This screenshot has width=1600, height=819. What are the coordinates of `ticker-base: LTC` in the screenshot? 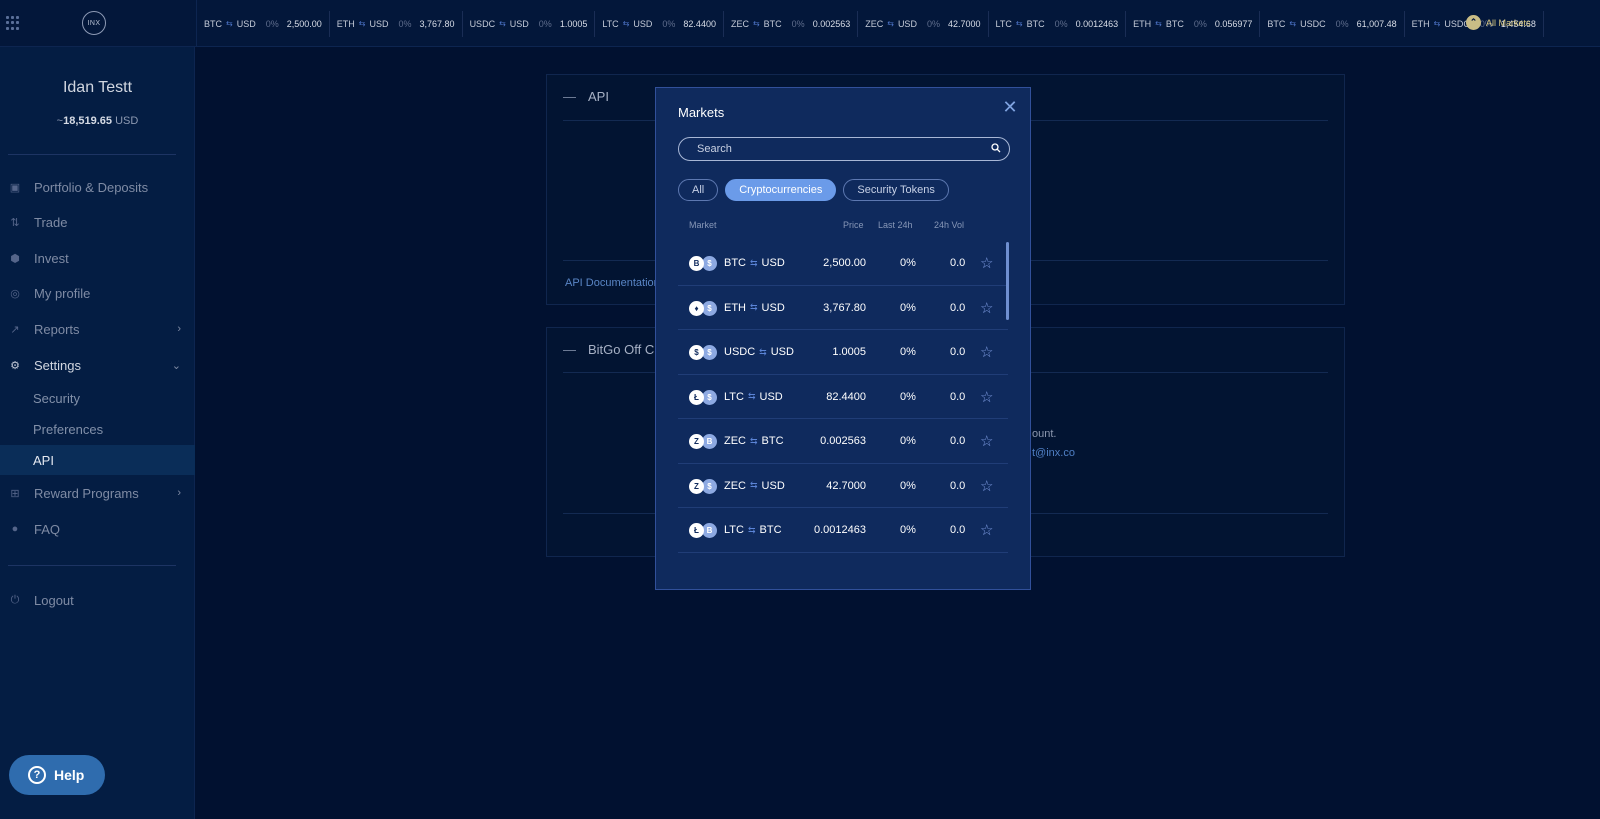 It's located at (1003, 23).